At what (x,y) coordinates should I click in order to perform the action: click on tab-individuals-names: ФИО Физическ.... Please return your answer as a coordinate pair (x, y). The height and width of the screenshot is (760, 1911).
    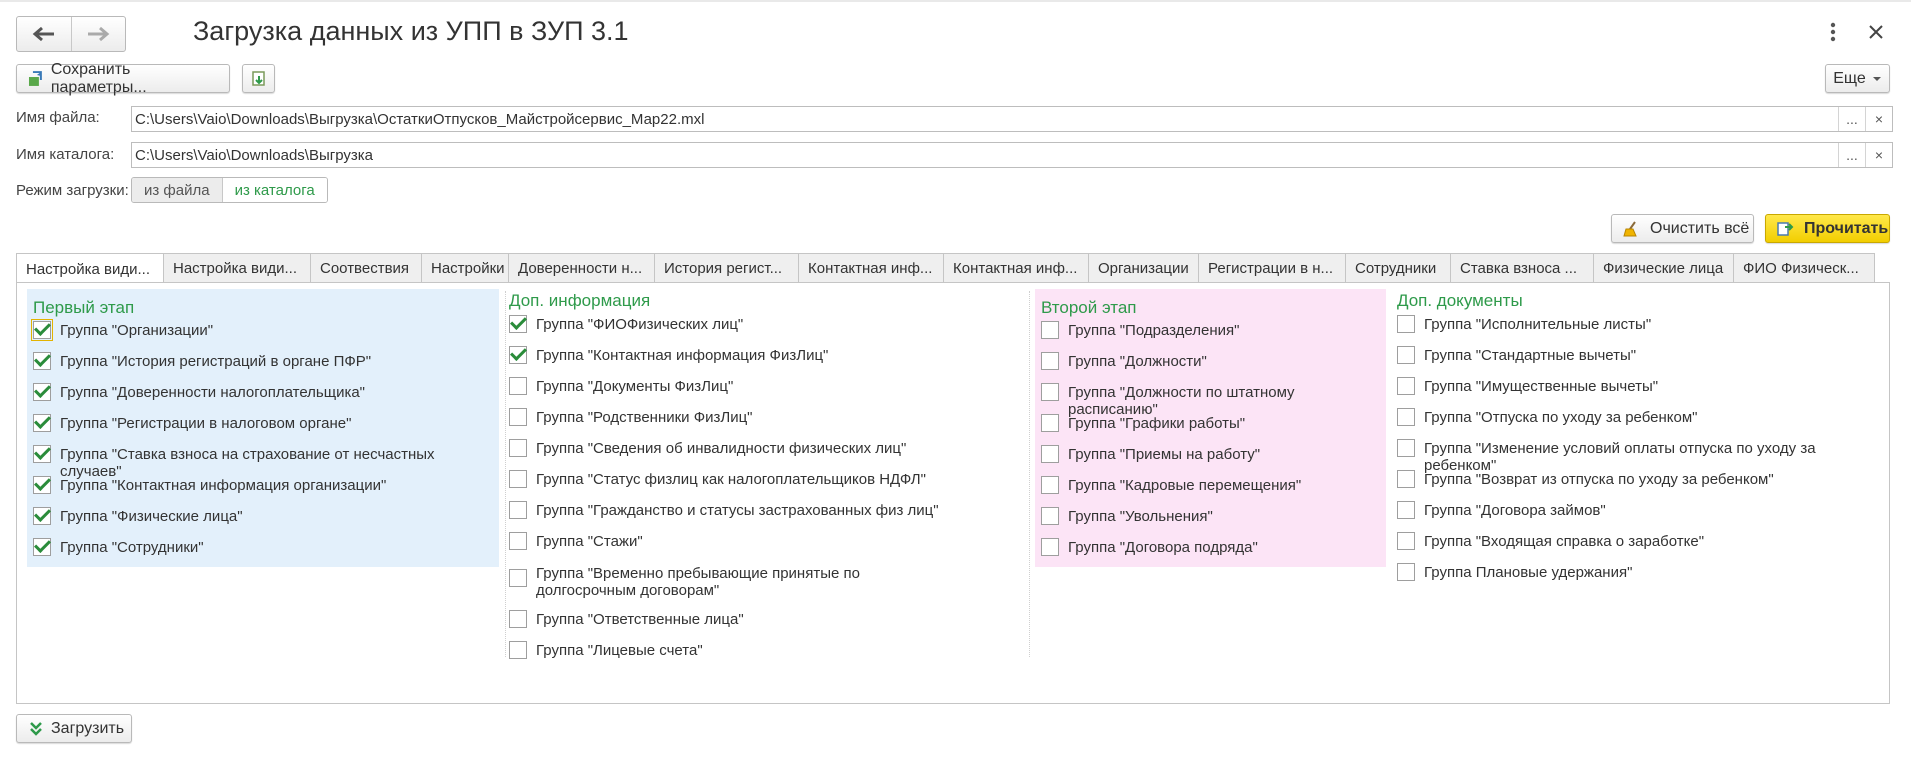
    Looking at the image, I should click on (1804, 268).